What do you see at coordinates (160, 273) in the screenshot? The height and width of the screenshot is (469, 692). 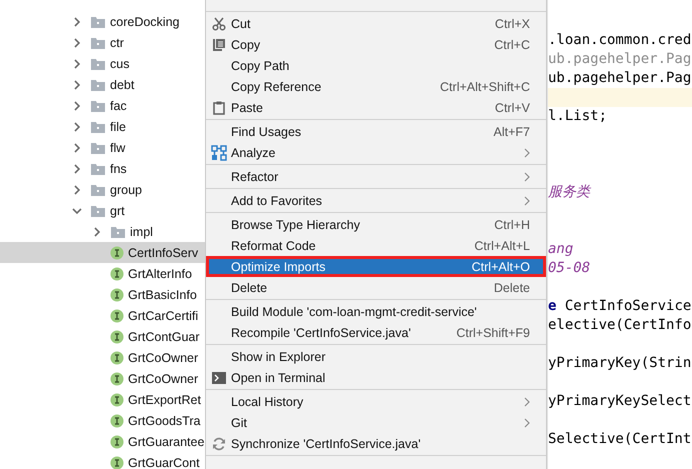 I see `tree-item-label: GrtAlterInfo` at bounding box center [160, 273].